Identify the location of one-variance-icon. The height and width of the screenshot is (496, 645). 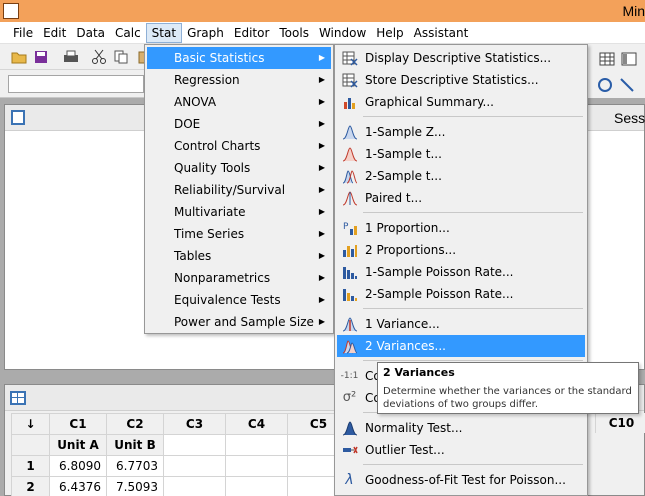
(349, 324).